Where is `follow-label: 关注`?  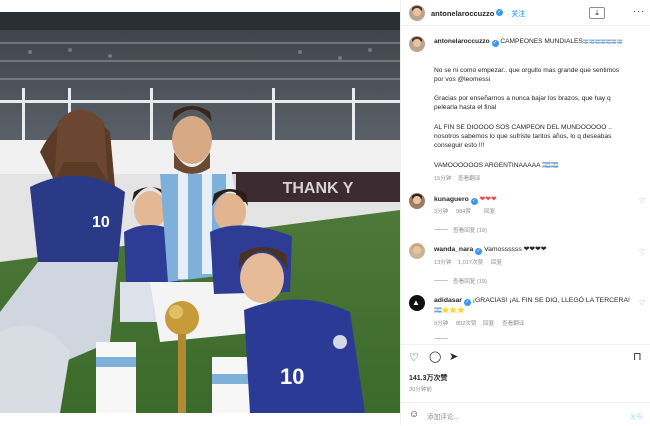 follow-label: 关注 is located at coordinates (518, 14).